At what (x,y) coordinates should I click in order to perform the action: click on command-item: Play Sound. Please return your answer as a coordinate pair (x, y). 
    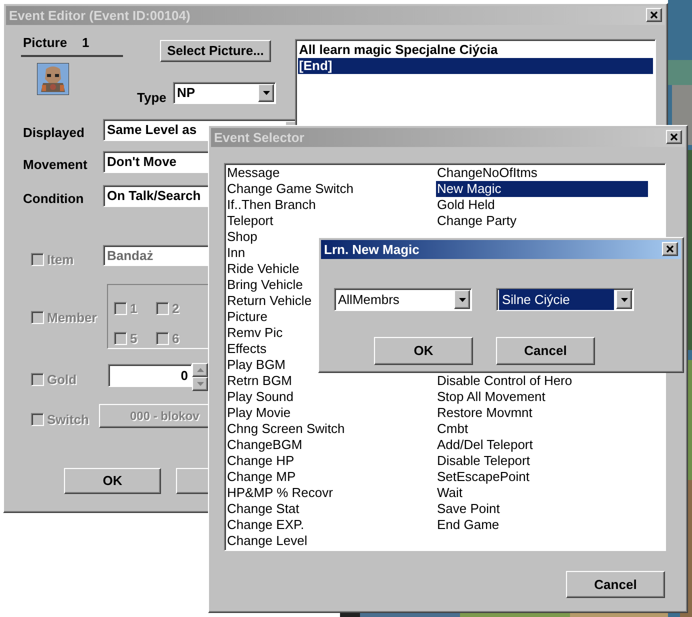
    Looking at the image, I should click on (326, 397).